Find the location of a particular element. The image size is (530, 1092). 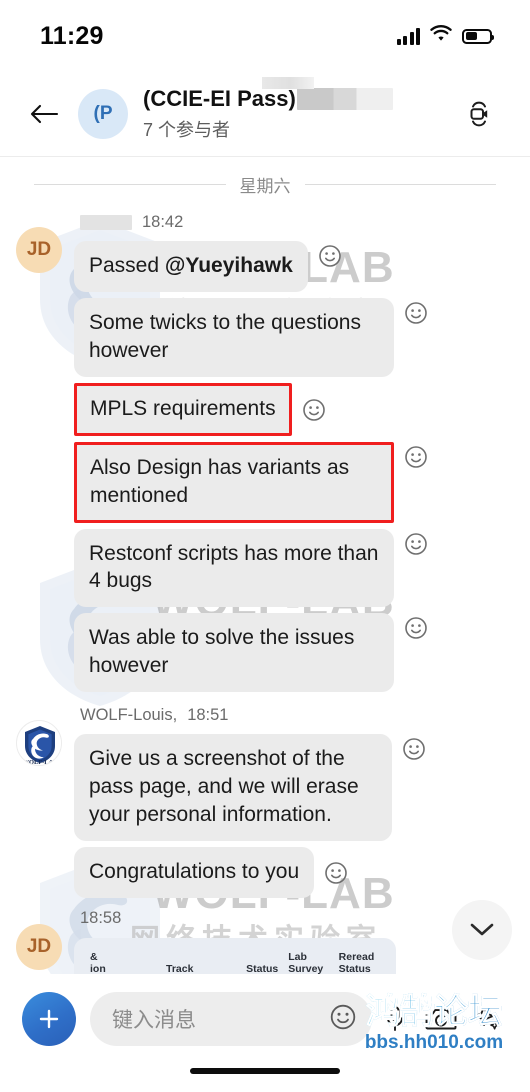

table-header-cell-track: Track is located at coordinates (180, 968).